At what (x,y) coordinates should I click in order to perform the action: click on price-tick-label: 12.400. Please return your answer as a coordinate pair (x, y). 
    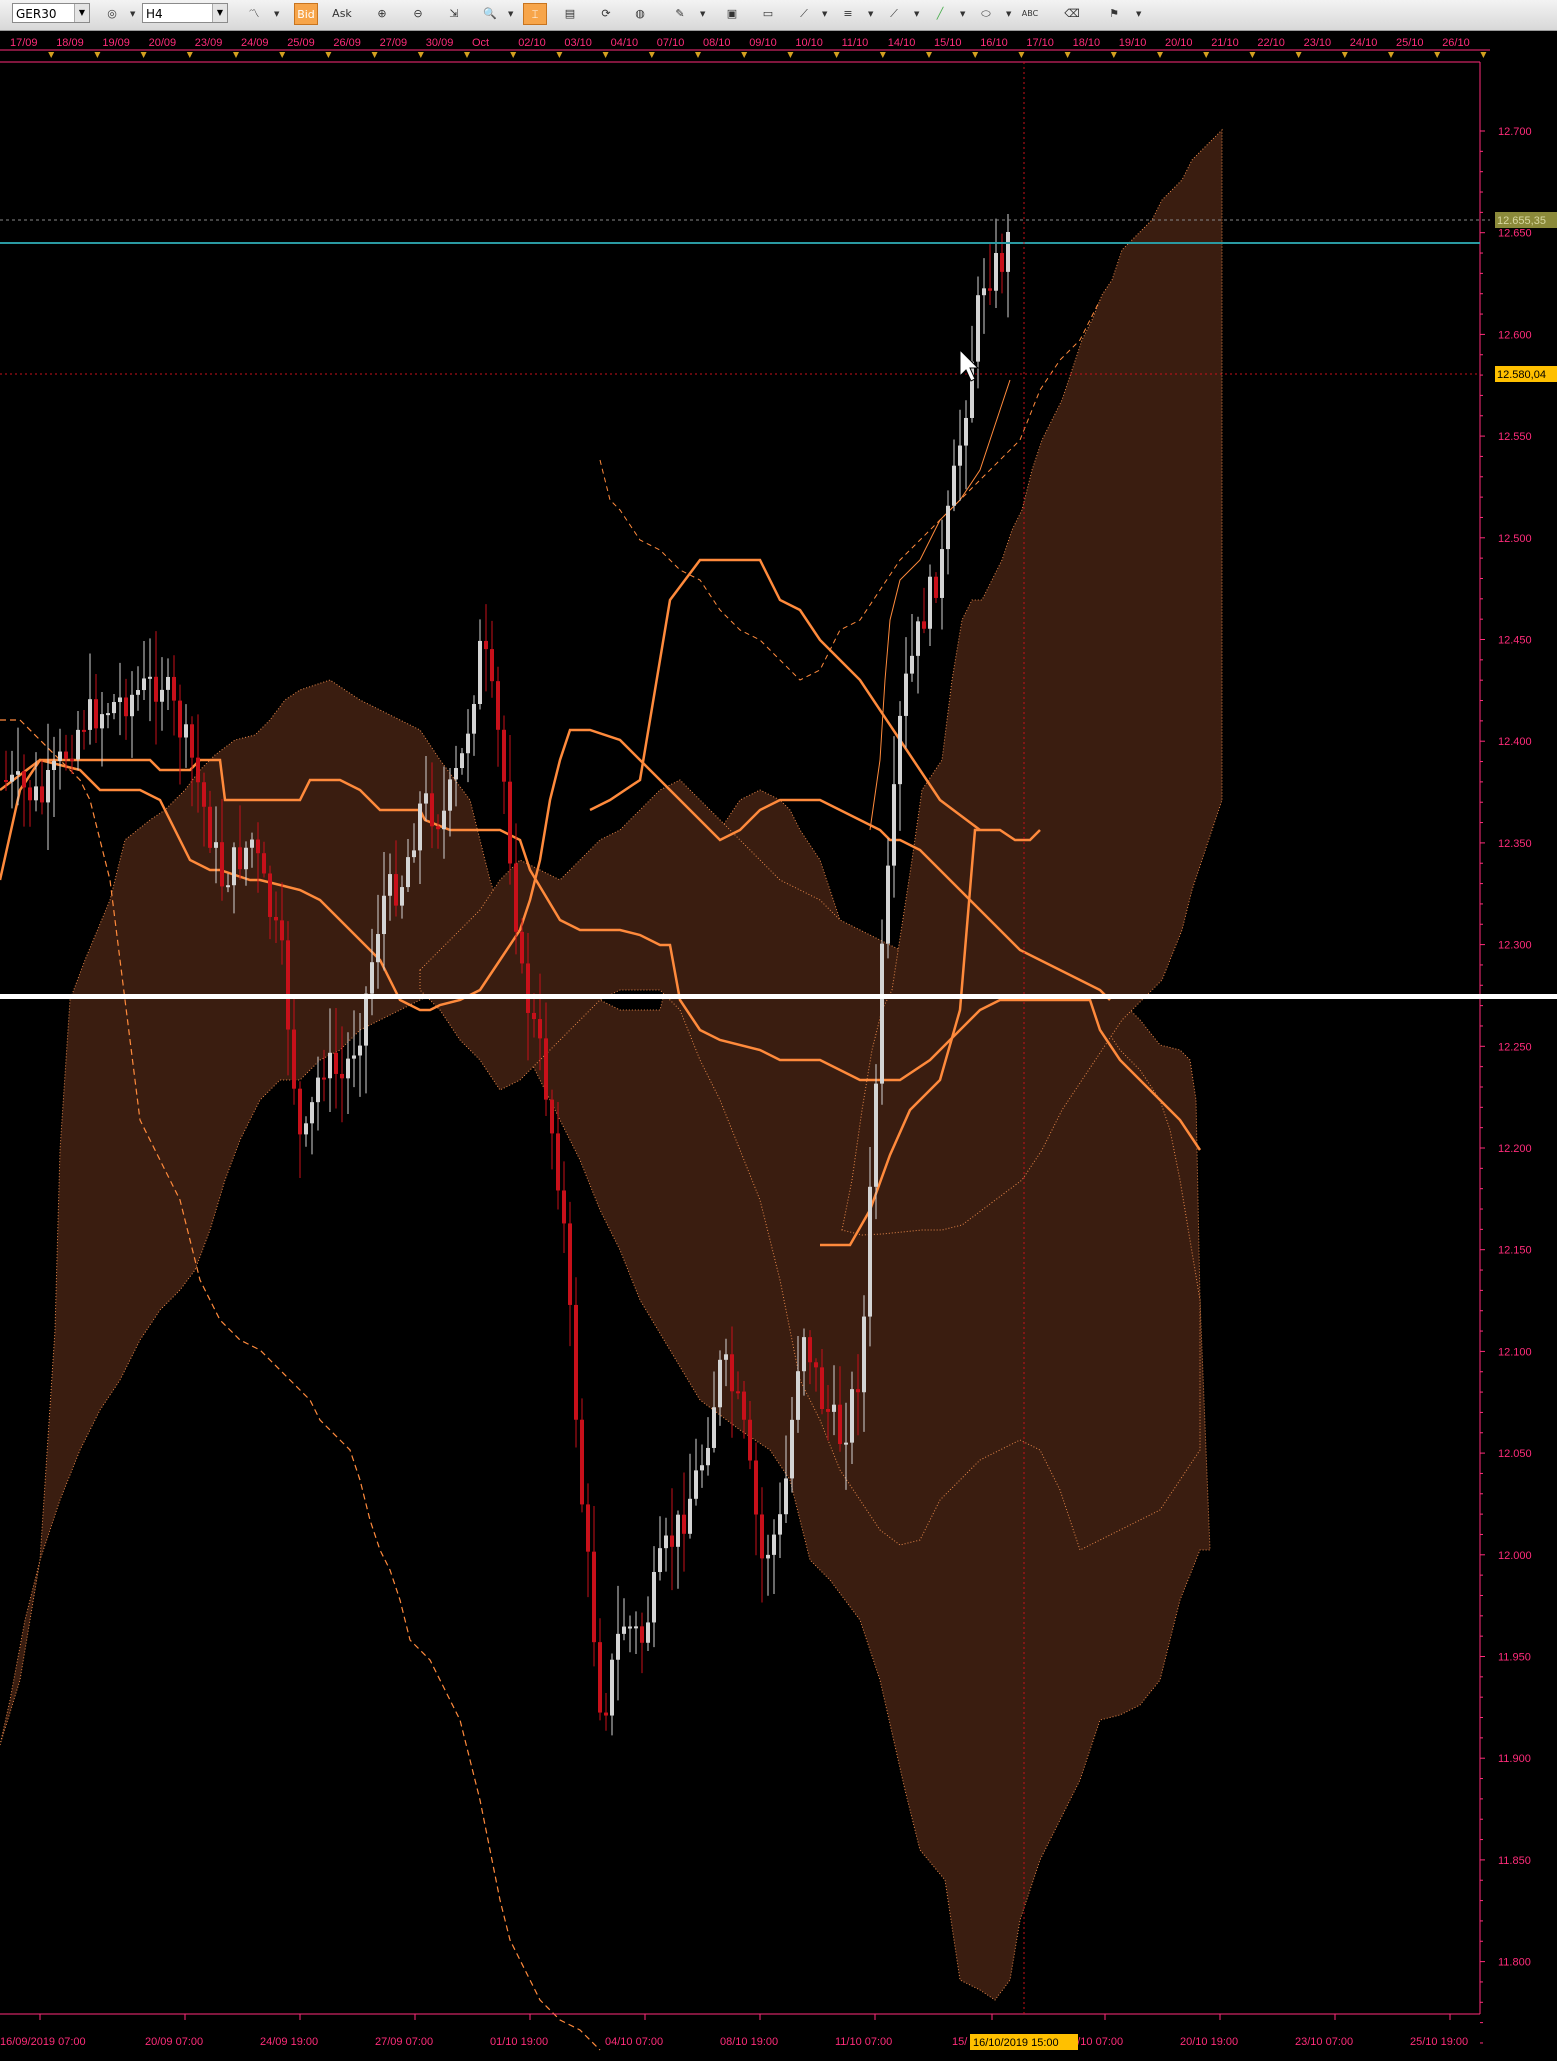
    Looking at the image, I should click on (1515, 742).